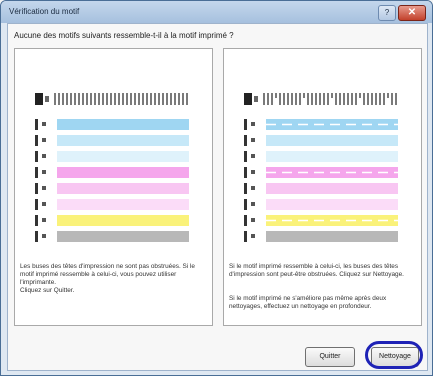 The height and width of the screenshot is (376, 433). What do you see at coordinates (47, 290) in the screenshot?
I see `good-pattern-instruction: Cliquez sur Quitter.` at bounding box center [47, 290].